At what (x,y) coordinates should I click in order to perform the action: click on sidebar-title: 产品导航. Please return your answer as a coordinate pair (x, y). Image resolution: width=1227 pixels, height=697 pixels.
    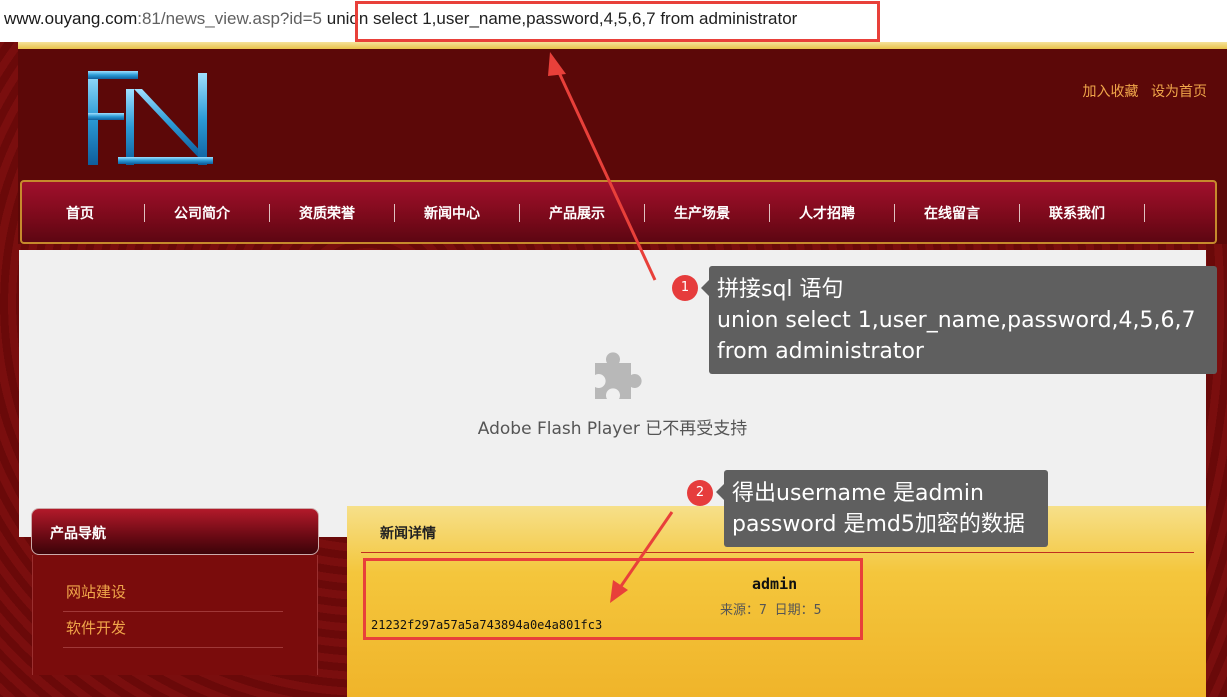
    Looking at the image, I should click on (78, 534).